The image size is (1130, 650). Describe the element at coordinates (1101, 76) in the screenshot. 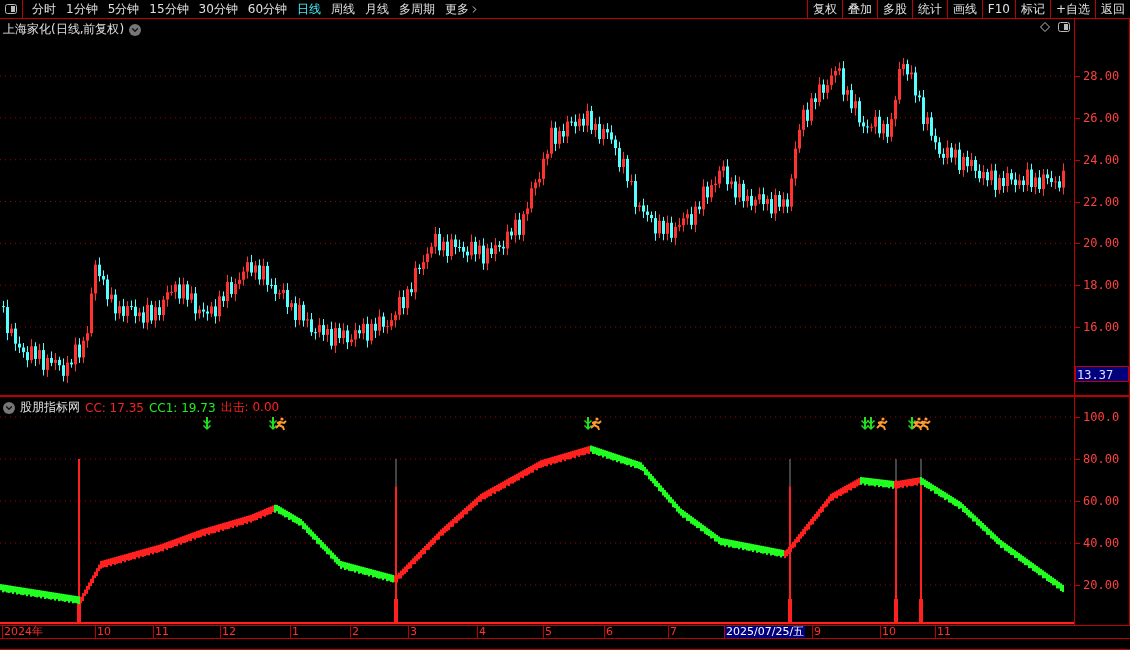

I see `axis-label: 28.00` at that location.